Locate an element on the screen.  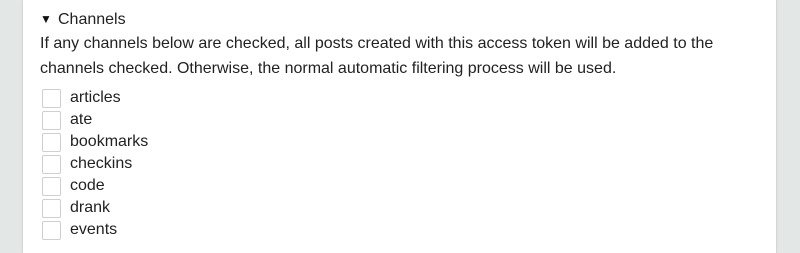
channel-item-ate: ate is located at coordinates (95, 120).